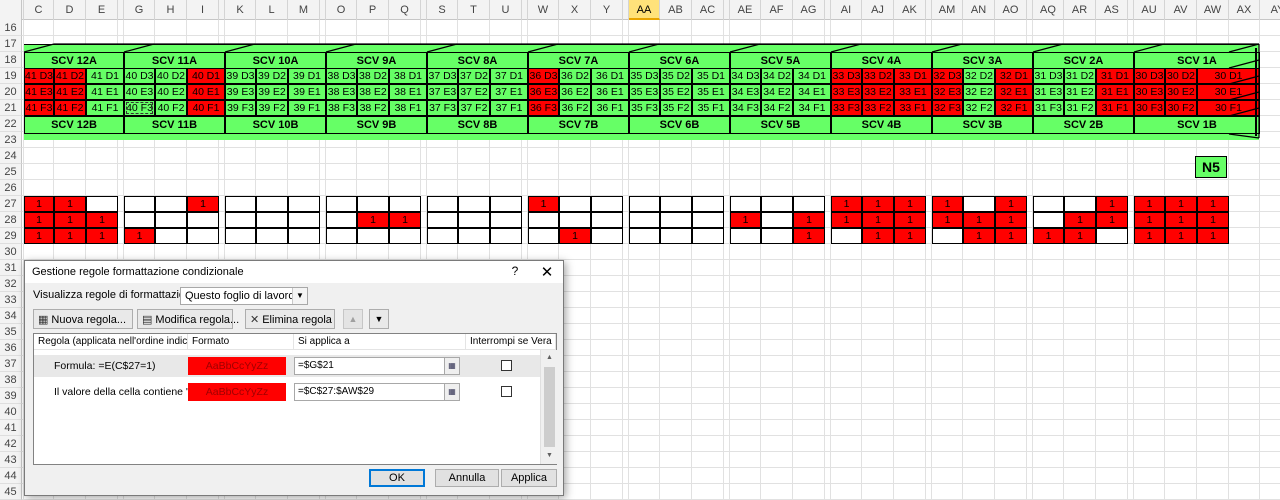  What do you see at coordinates (1197, 125) in the screenshot?
I see `rack-bottom-label: SCV 1B` at bounding box center [1197, 125].